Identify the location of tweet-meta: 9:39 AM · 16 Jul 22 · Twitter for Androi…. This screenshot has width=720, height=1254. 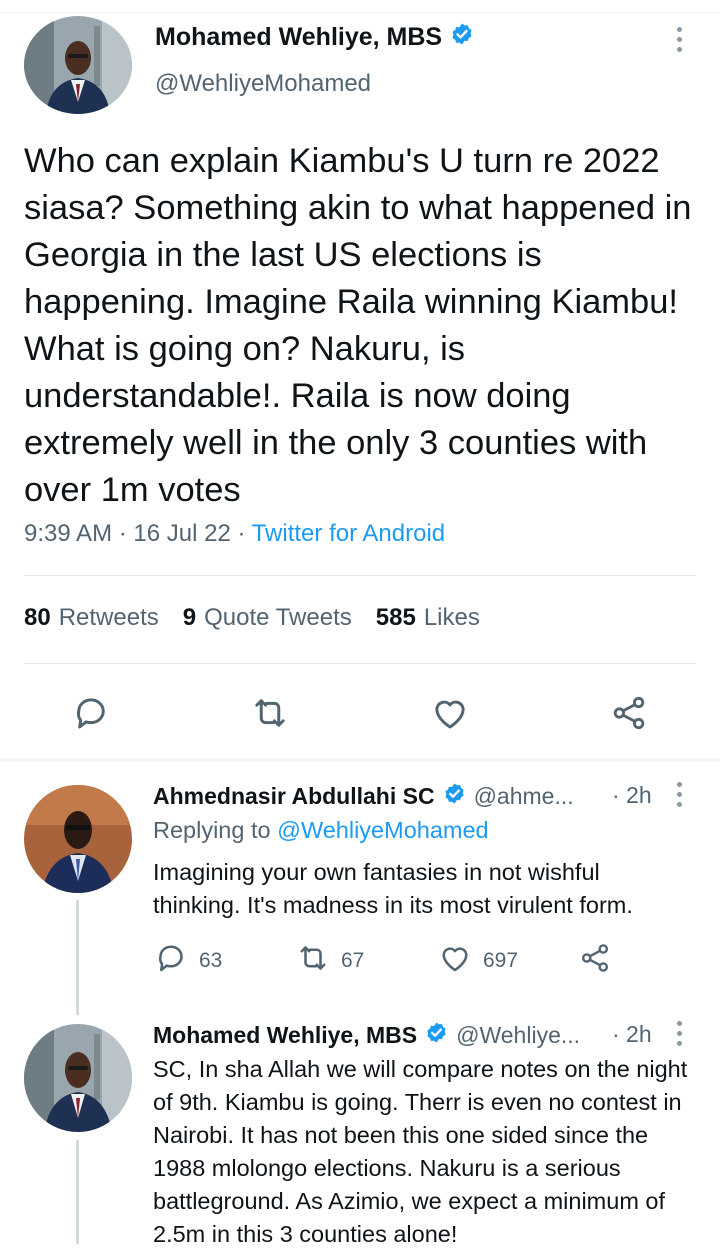
(234, 534).